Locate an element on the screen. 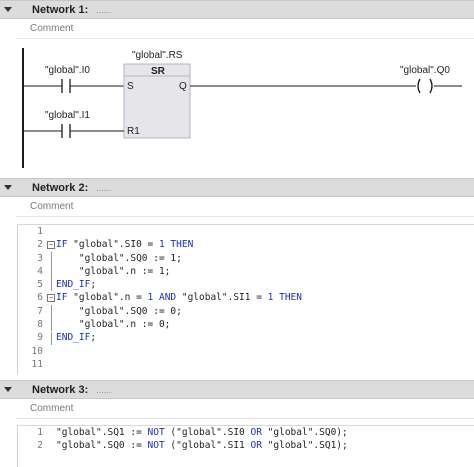 This screenshot has height=467, width=474. code-line: 11 is located at coordinates (246, 364).